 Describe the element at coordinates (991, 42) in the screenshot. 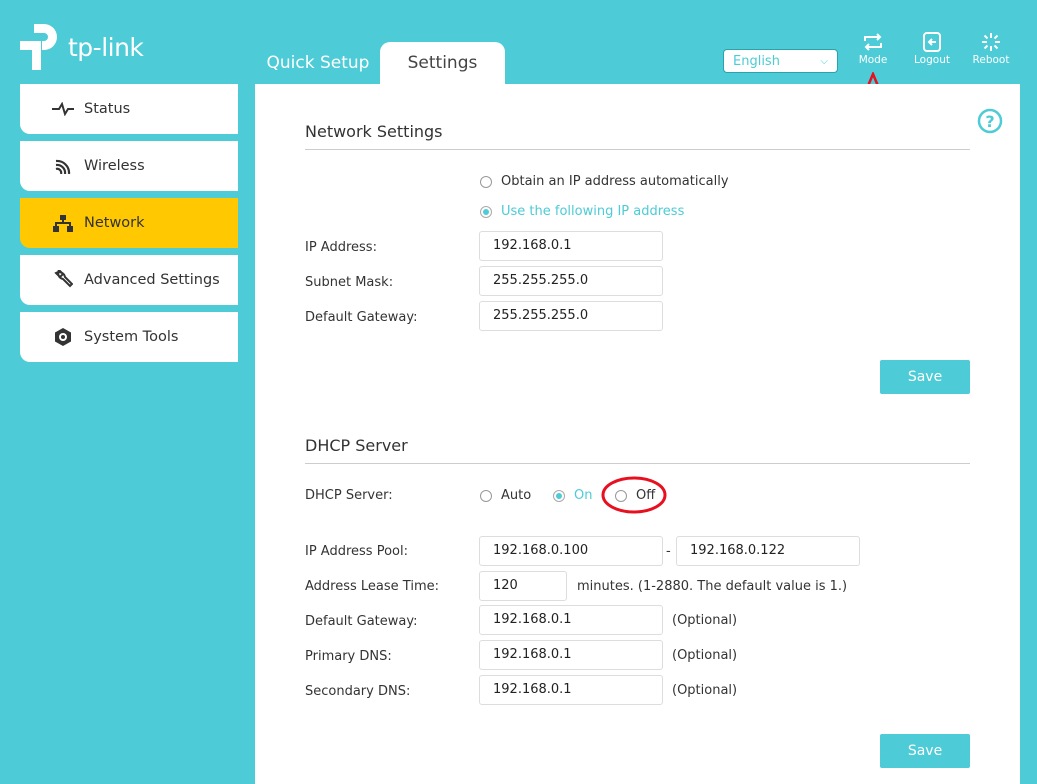

I see `reboot-icon` at that location.